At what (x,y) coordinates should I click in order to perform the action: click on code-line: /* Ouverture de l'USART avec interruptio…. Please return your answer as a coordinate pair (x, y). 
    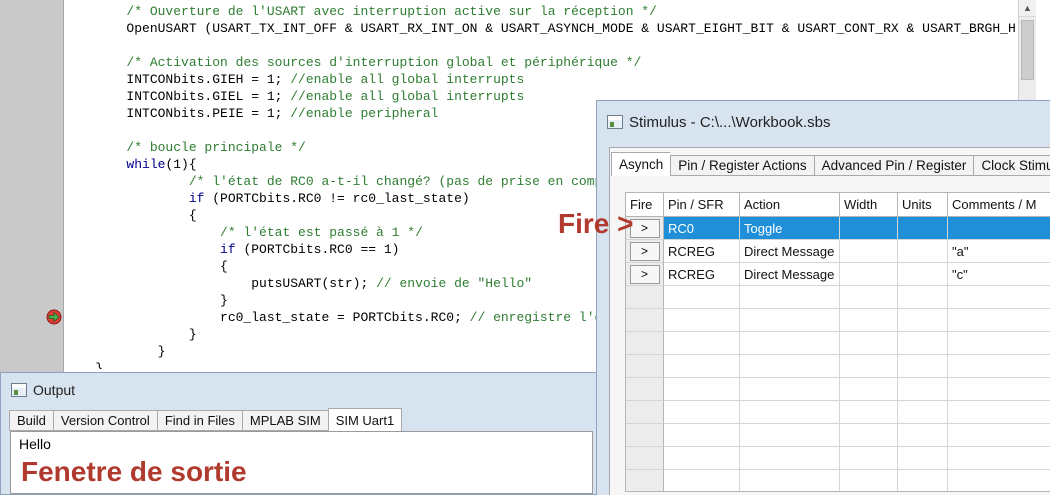
    Looking at the image, I should click on (360, 11).